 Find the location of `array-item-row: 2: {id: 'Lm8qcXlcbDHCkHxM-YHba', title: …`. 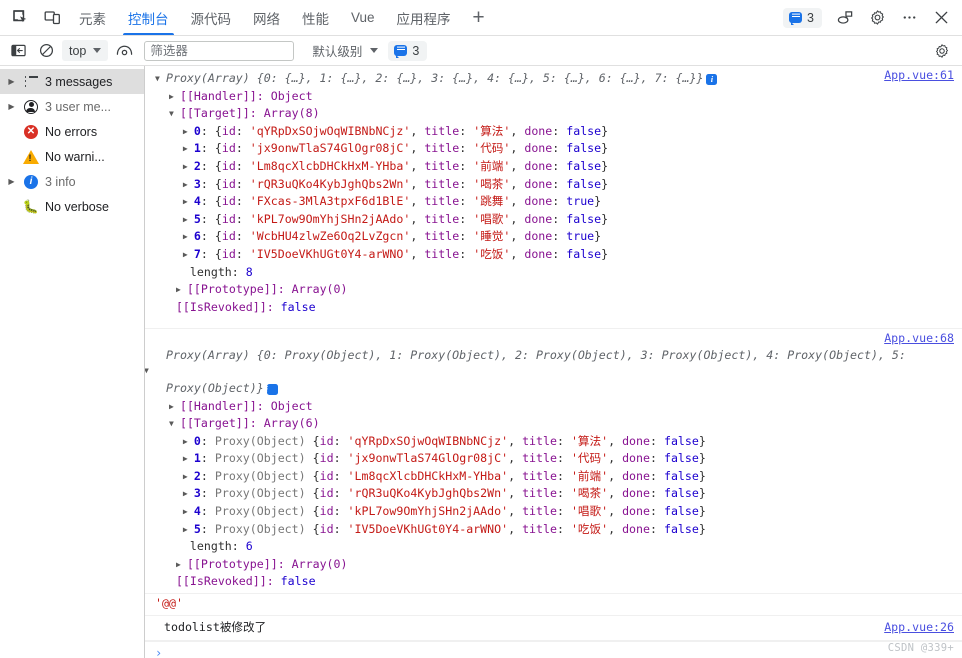

array-item-row: 2: {id: 'Lm8qcXlcbDHCkHxM-YHba', title: … is located at coordinates (553, 167).